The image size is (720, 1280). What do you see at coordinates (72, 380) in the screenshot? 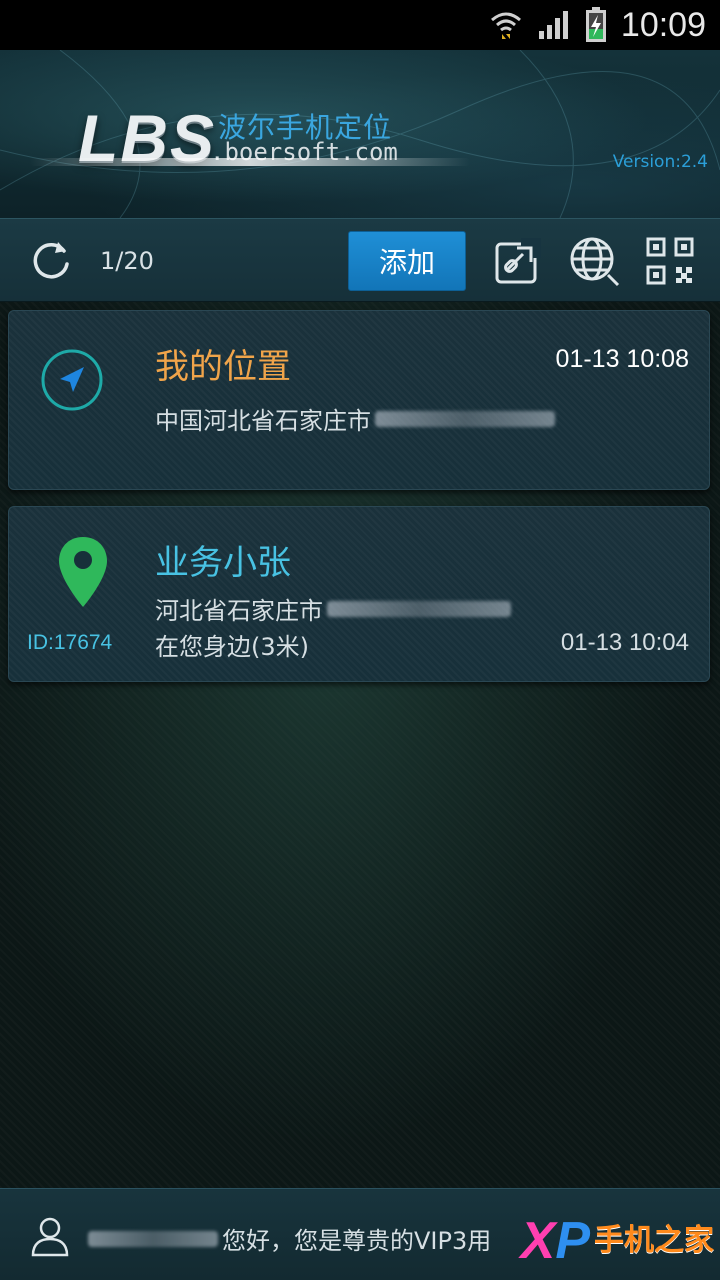
I see `compass-navigation-icon` at bounding box center [72, 380].